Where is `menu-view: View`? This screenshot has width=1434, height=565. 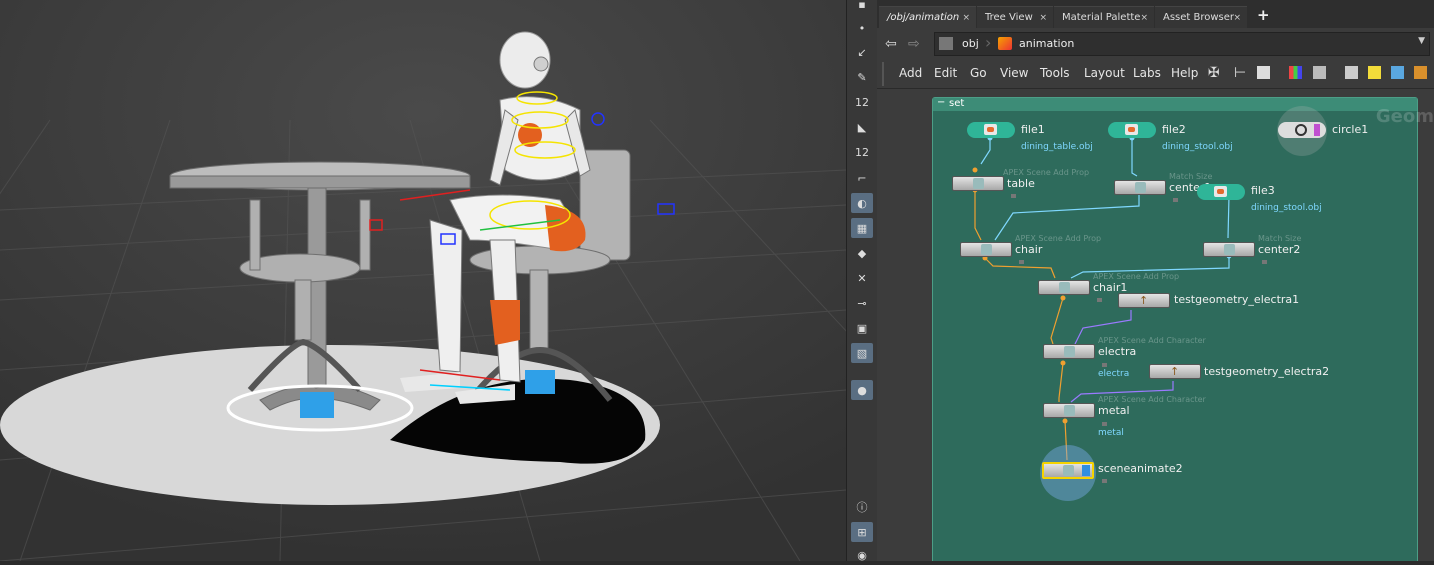 menu-view: View is located at coordinates (1014, 73).